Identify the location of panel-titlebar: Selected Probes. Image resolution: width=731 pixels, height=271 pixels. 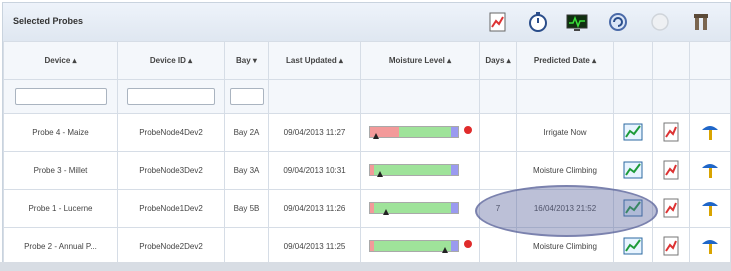
(366, 22).